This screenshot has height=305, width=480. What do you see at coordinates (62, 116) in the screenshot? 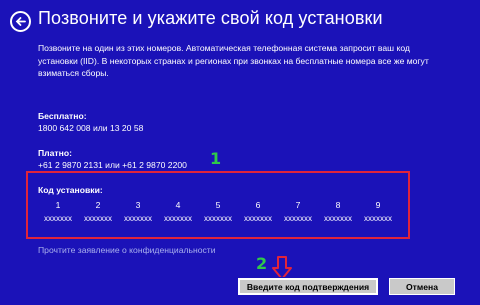
I see `free-label: Бесплатно:` at bounding box center [62, 116].